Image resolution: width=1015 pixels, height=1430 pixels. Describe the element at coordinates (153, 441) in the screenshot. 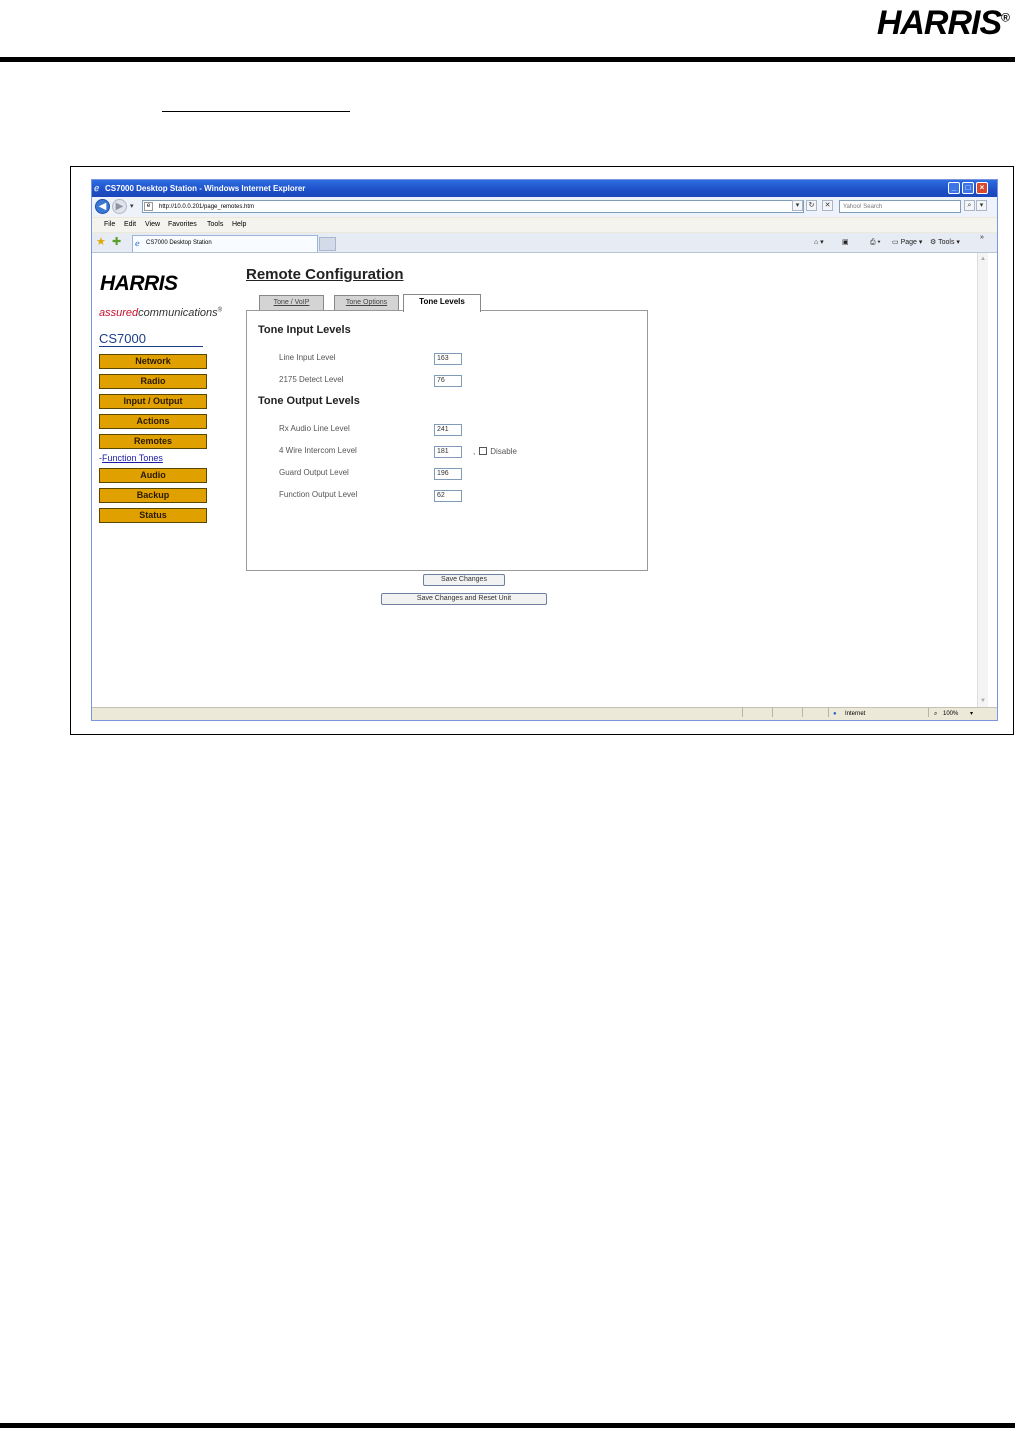

I see `nav-remotes-button: Remotes` at that location.